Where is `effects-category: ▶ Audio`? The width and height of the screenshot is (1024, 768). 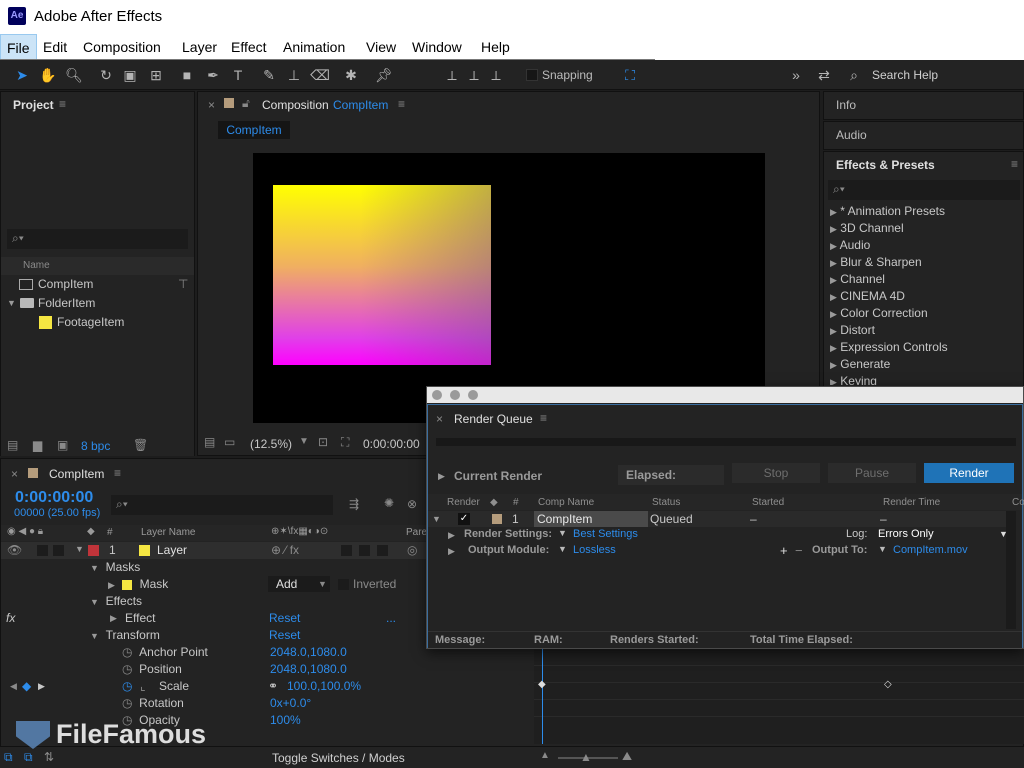 effects-category: ▶ Audio is located at coordinates (850, 245).